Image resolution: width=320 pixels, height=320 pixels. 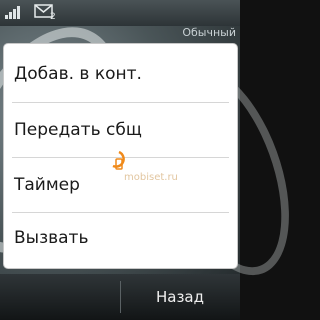 I want to click on menu-item-call: Вызвать, so click(x=120, y=238).